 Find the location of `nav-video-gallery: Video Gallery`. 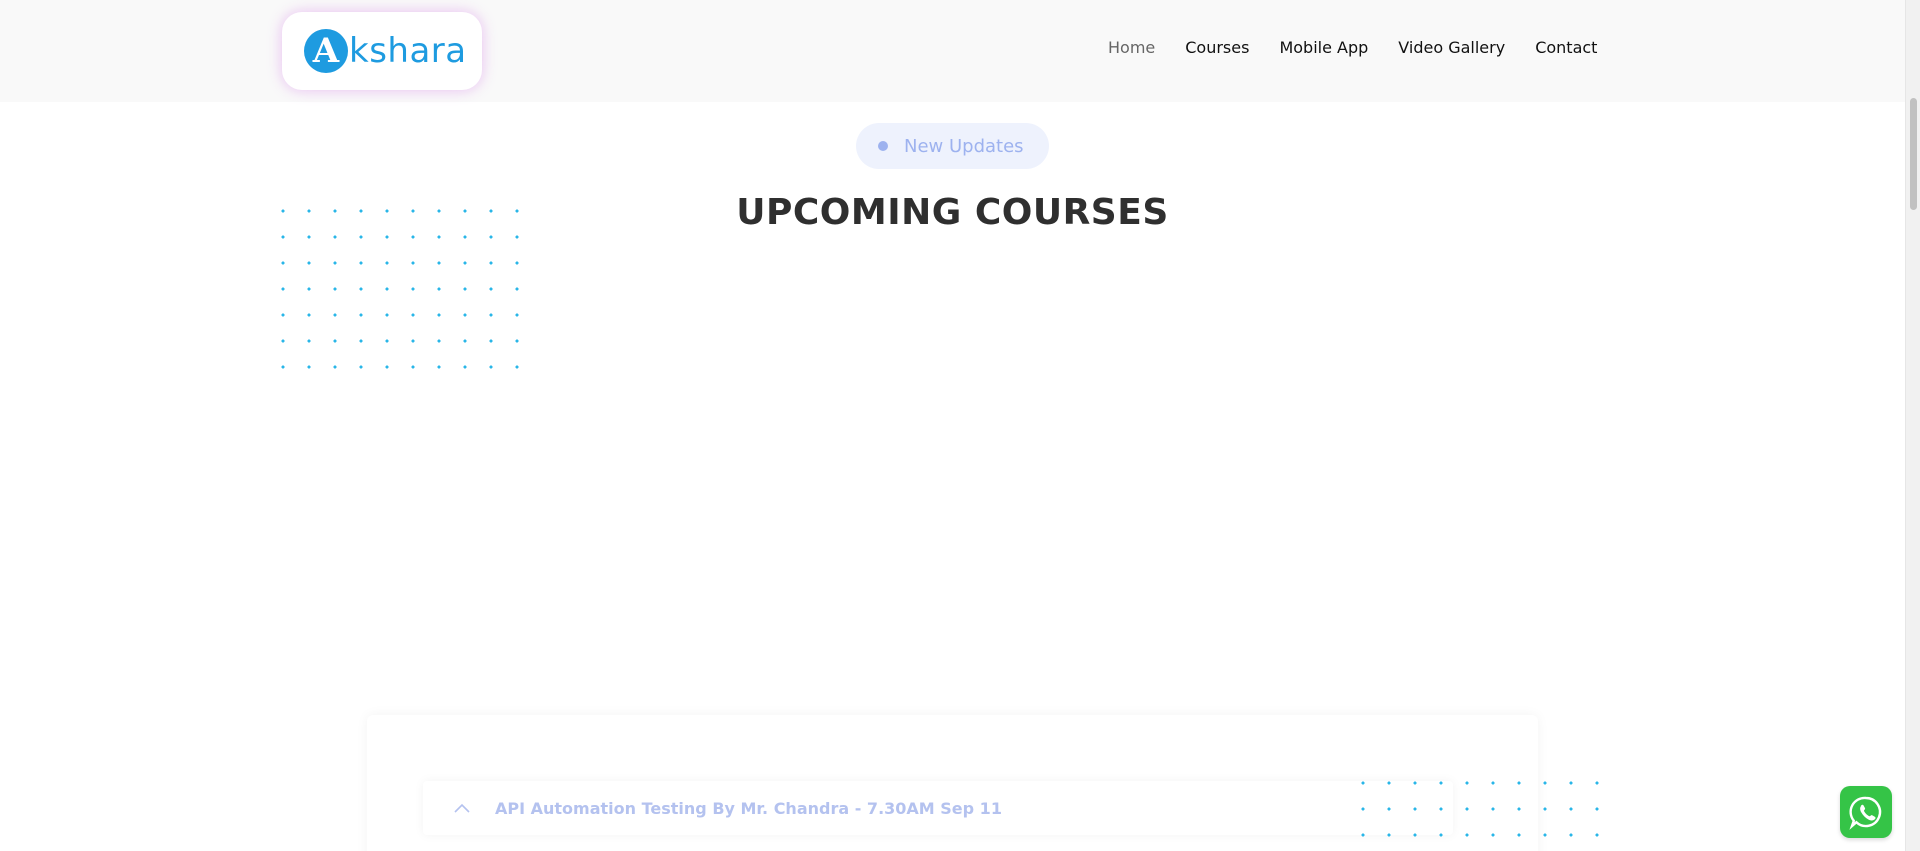

nav-video-gallery: Video Gallery is located at coordinates (1451, 47).